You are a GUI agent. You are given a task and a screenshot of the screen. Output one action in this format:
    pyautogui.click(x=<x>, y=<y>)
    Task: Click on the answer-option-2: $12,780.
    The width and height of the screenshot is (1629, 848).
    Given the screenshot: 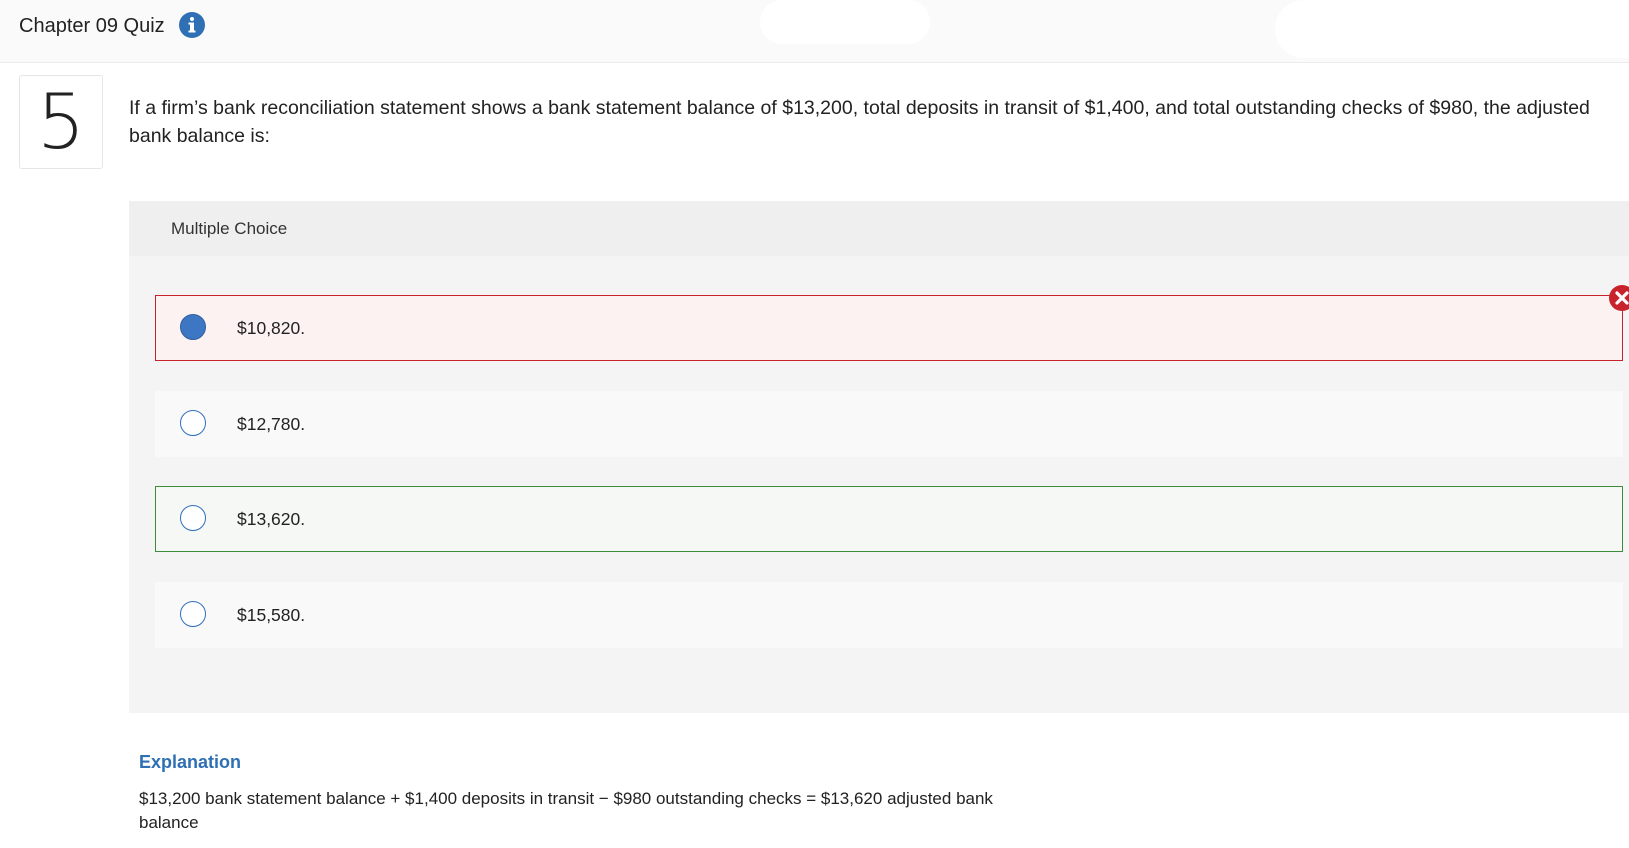 What is the action you would take?
    pyautogui.click(x=889, y=424)
    